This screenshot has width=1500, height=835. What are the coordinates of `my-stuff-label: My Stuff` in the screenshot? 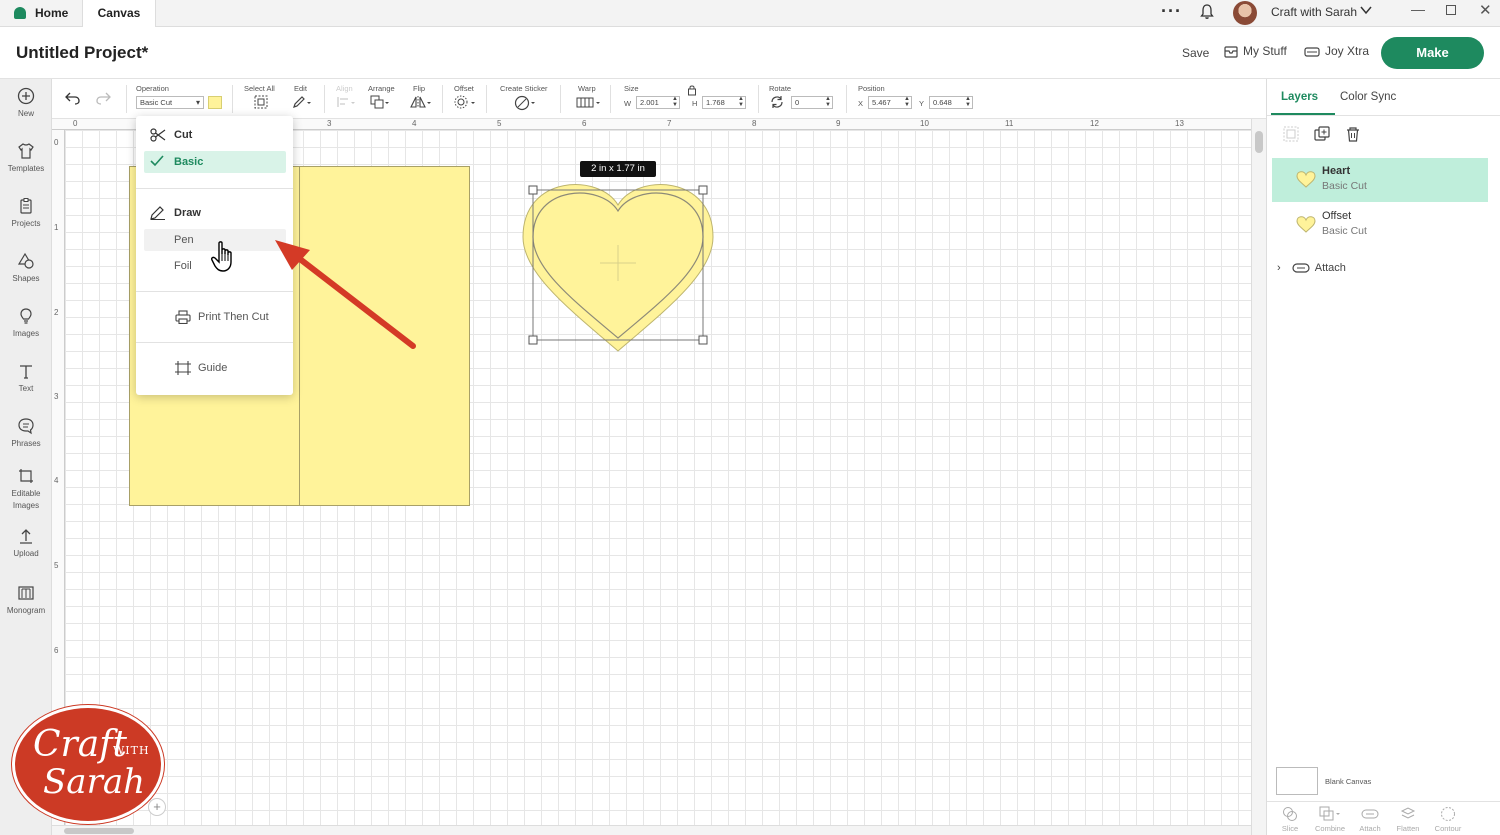 It's located at (1265, 51).